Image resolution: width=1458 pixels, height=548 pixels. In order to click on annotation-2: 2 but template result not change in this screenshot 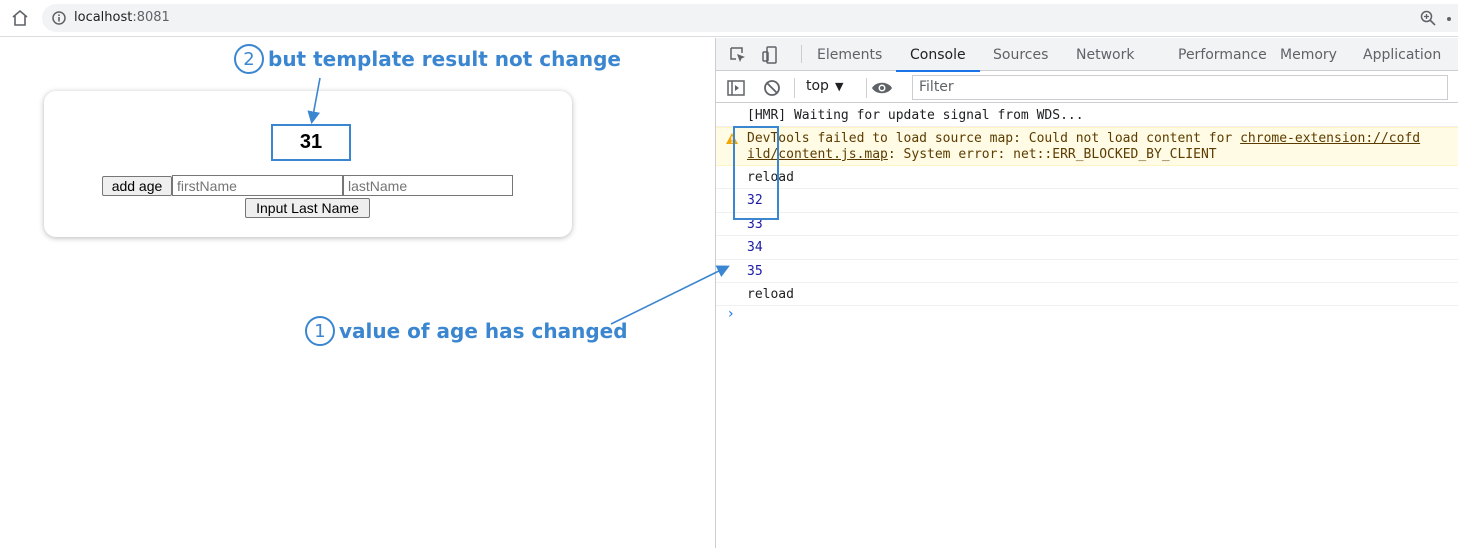, I will do `click(427, 59)`.